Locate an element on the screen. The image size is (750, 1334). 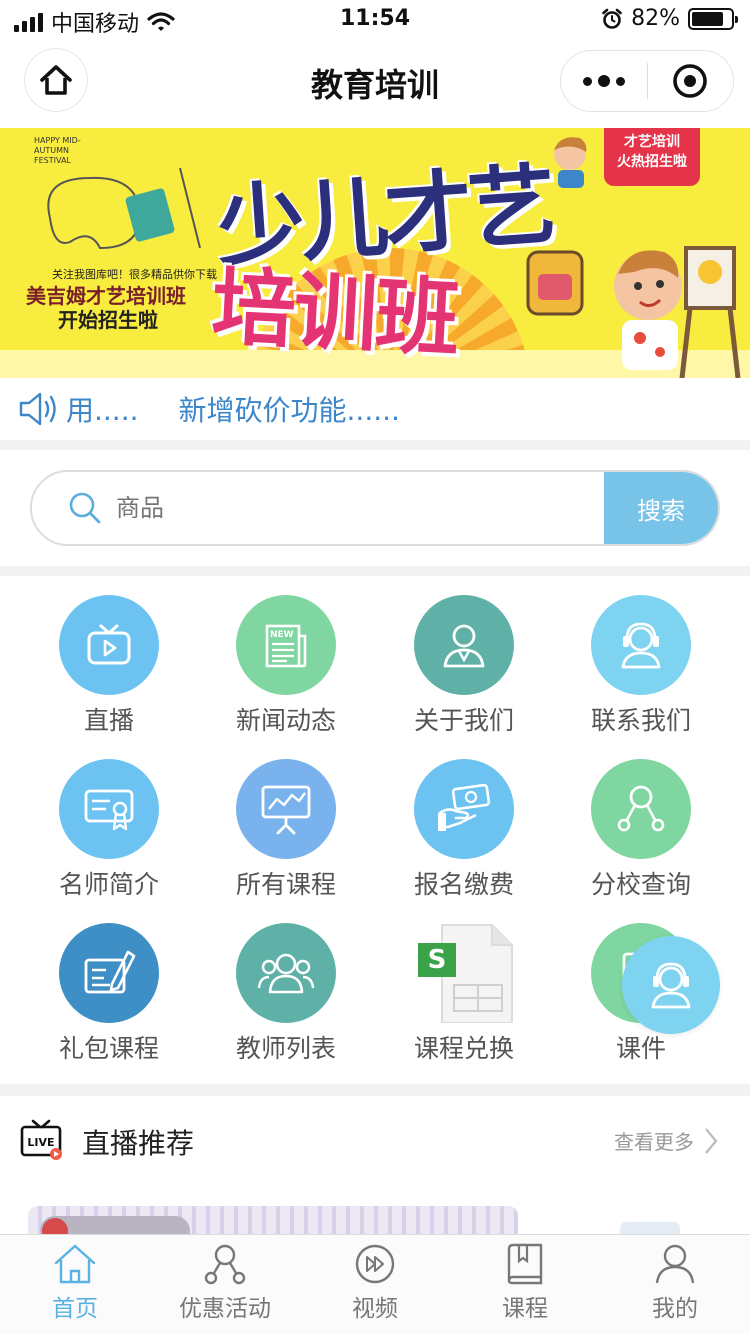
banner-tag: 才艺培训 火热招生啦 is located at coordinates (652, 157).